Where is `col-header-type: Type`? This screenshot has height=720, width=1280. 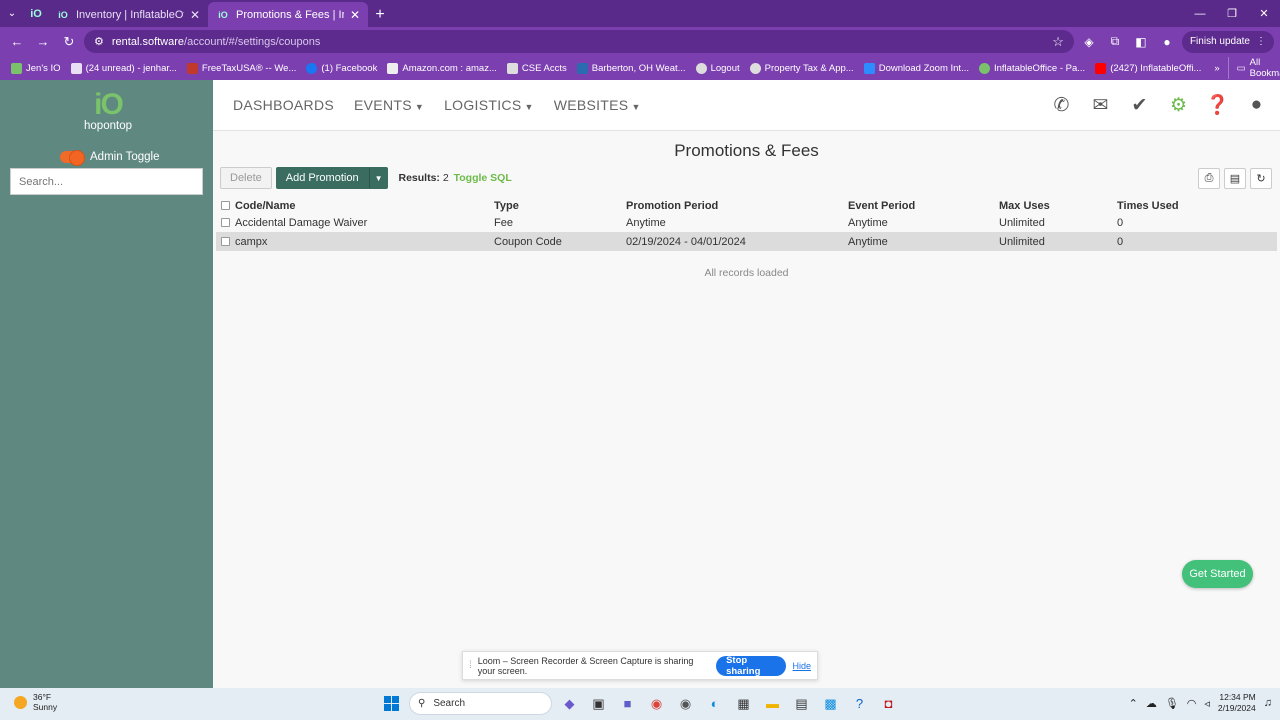
col-header-type: Type is located at coordinates (560, 206).